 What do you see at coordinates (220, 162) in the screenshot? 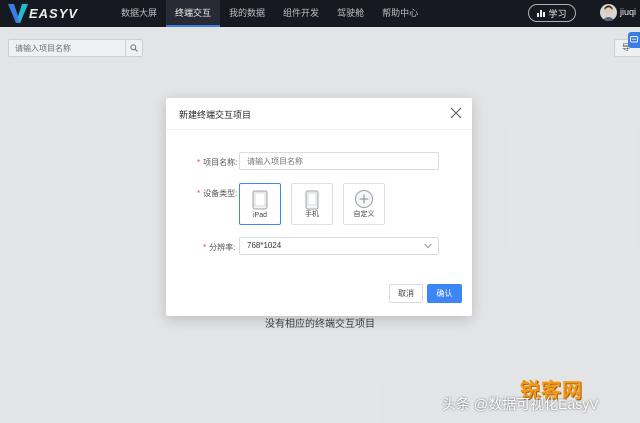
I see `project-name-label-text: 项目名称:` at bounding box center [220, 162].